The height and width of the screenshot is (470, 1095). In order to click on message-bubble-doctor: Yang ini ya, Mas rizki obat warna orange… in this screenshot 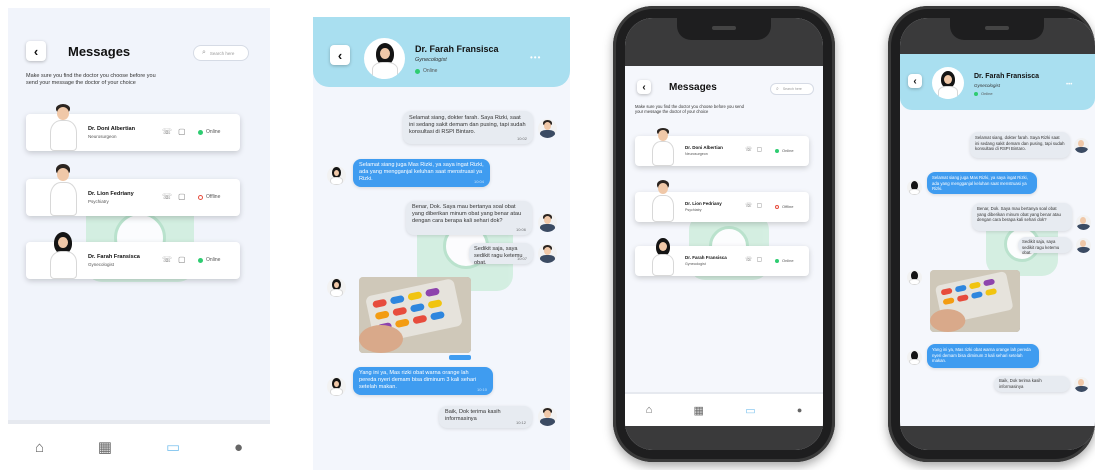, I will do `click(983, 356)`.